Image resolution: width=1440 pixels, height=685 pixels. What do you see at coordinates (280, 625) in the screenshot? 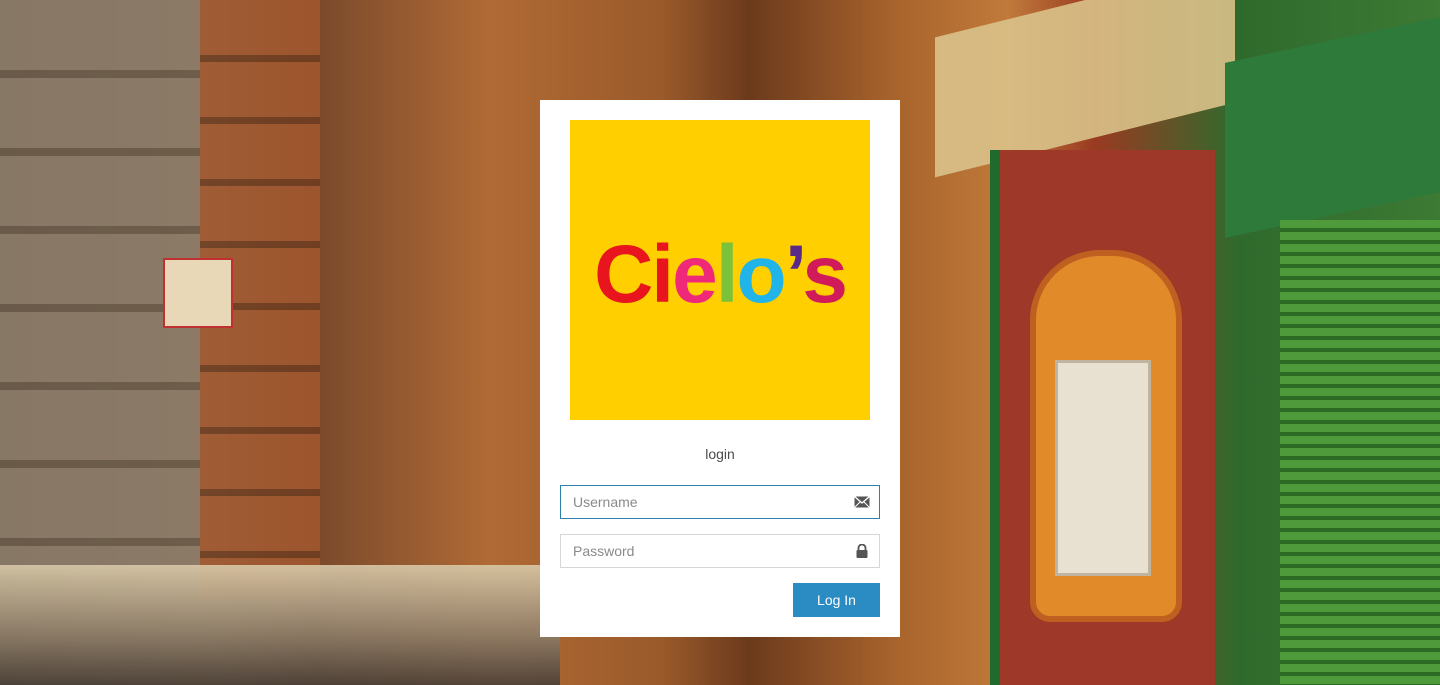
I see `background-street-ground` at bounding box center [280, 625].